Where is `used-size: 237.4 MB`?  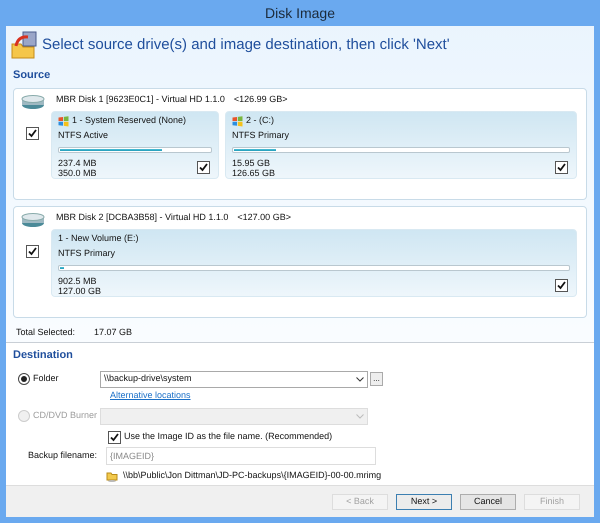 used-size: 237.4 MB is located at coordinates (77, 163).